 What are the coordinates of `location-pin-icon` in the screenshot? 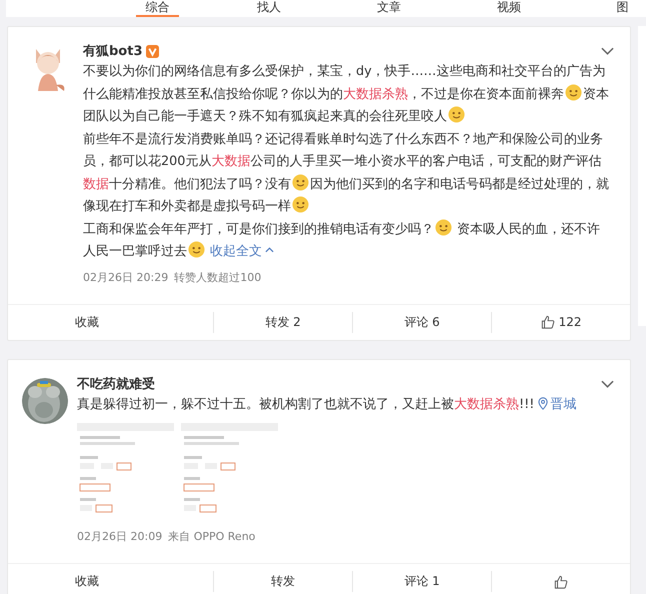 It's located at (543, 403).